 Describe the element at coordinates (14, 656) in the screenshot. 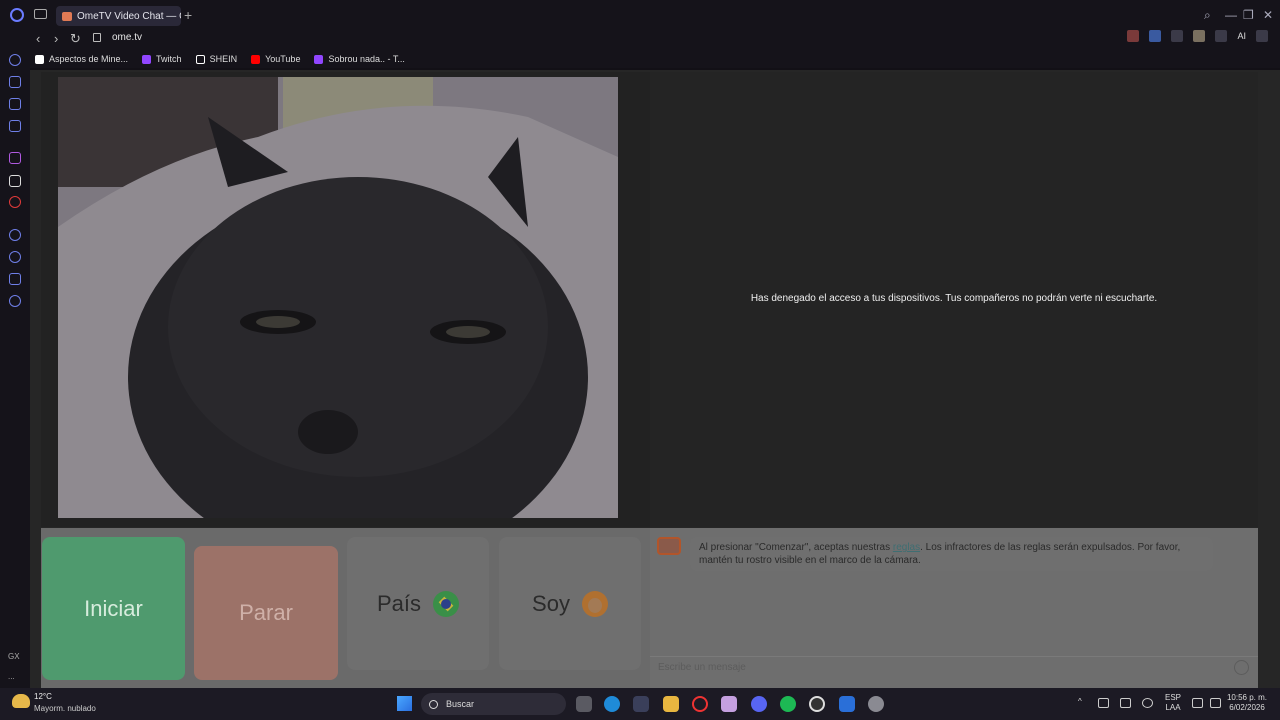

I see `gx-label: GX` at that location.